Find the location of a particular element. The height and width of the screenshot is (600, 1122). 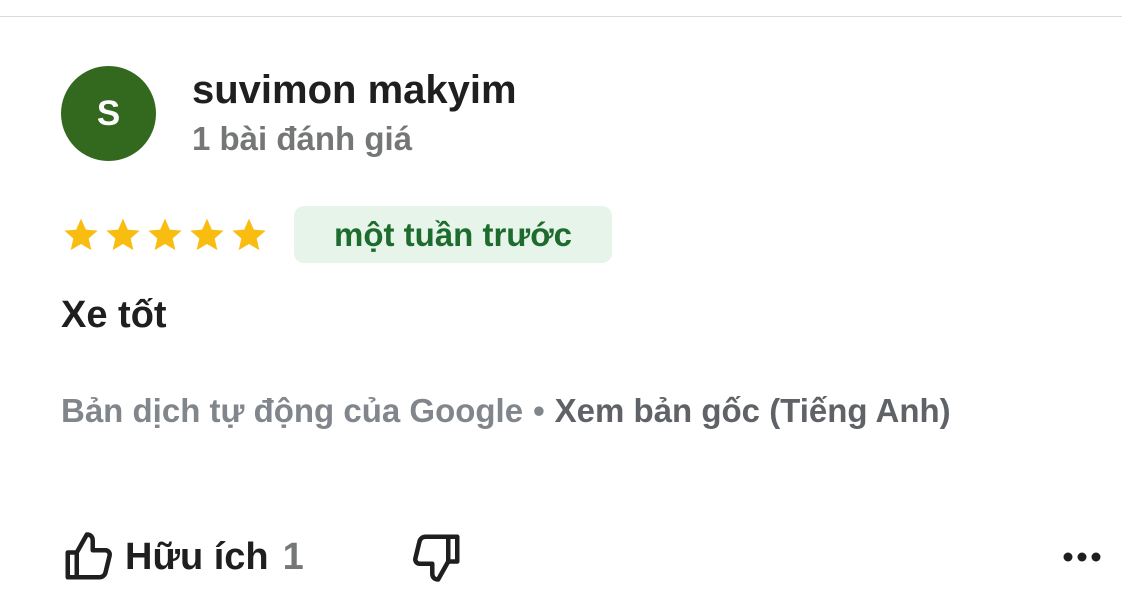

avatar-initial: S is located at coordinates (108, 113).